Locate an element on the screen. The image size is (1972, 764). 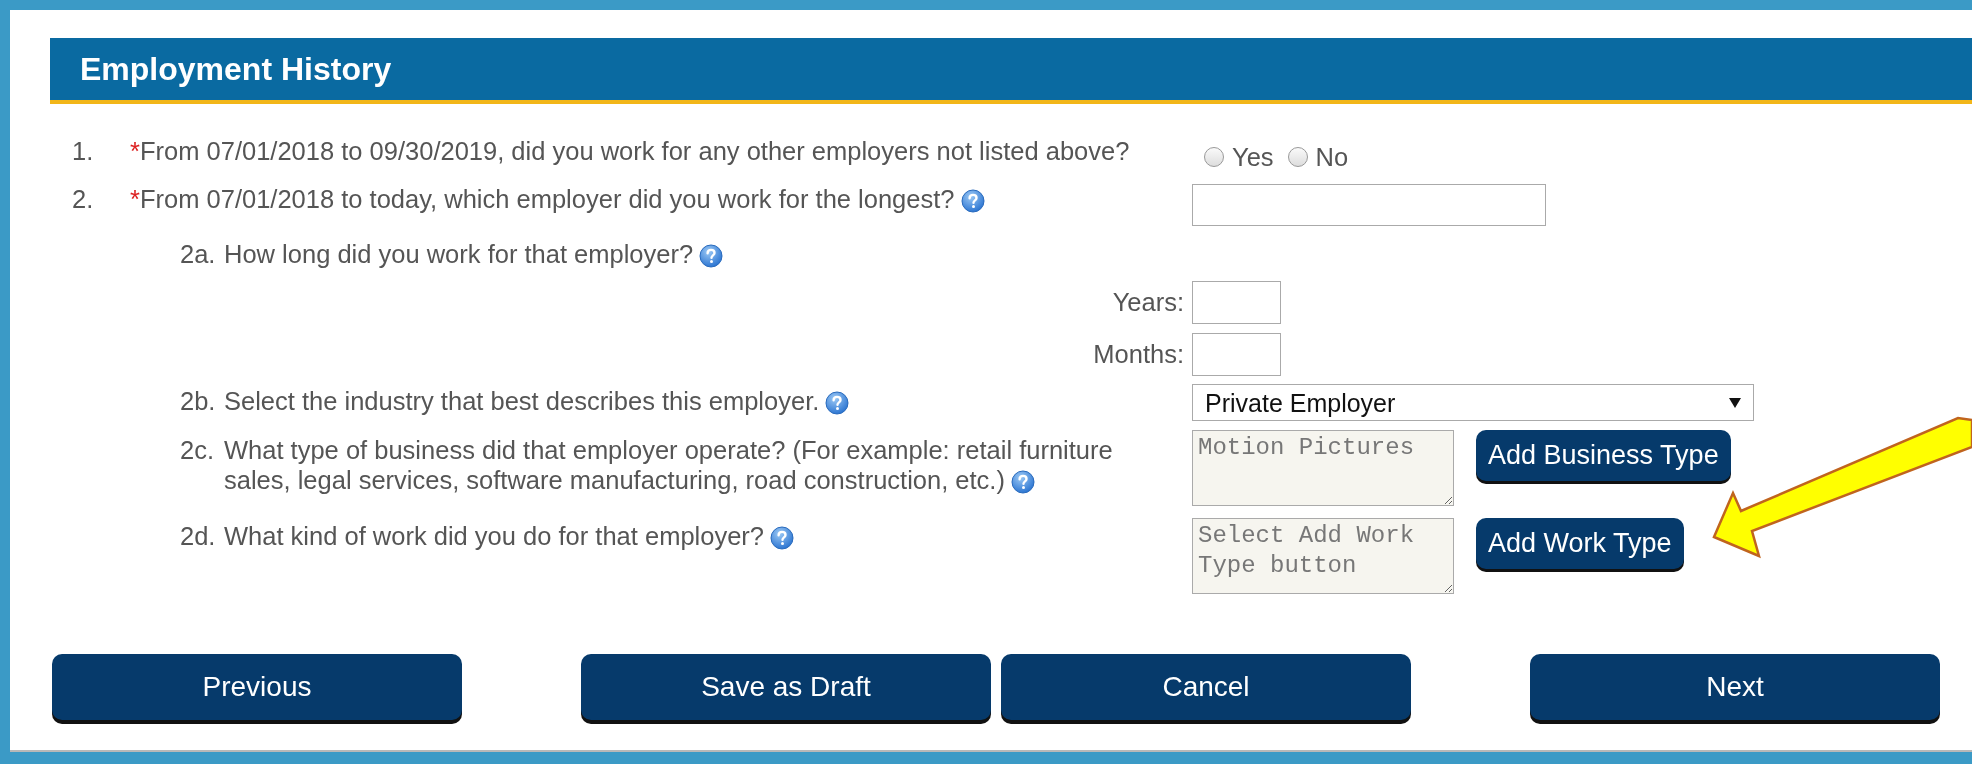
field-label: Months: is located at coordinates (1138, 354).